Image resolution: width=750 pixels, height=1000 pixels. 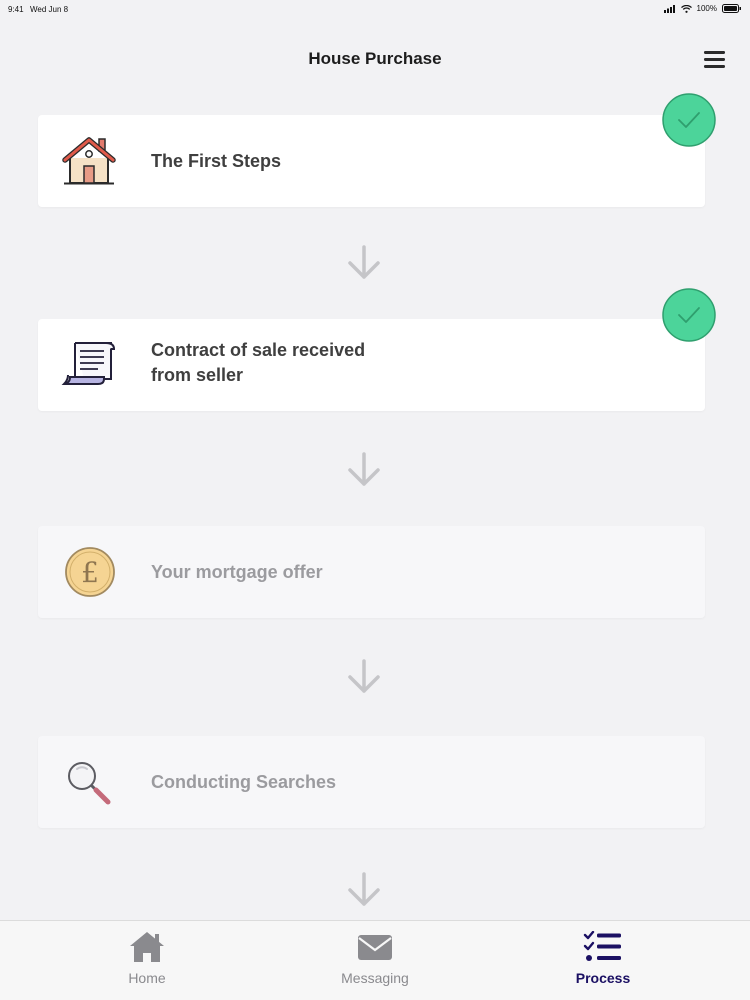 I want to click on tab-home: Home, so click(x=147, y=960).